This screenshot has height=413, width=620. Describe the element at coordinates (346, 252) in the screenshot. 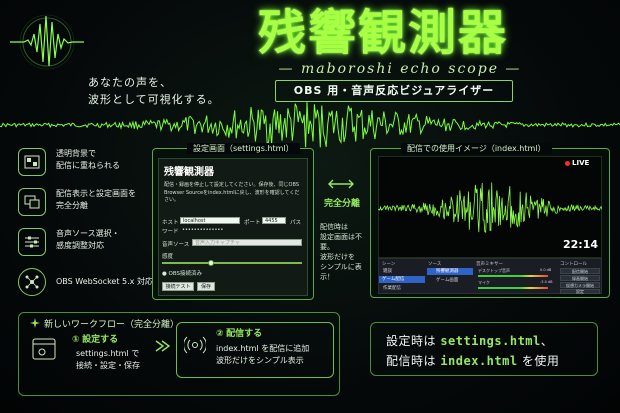

I see `separation-note: 配信時は 設定画面は不要。 波形だけを シンプルに表示！` at that location.